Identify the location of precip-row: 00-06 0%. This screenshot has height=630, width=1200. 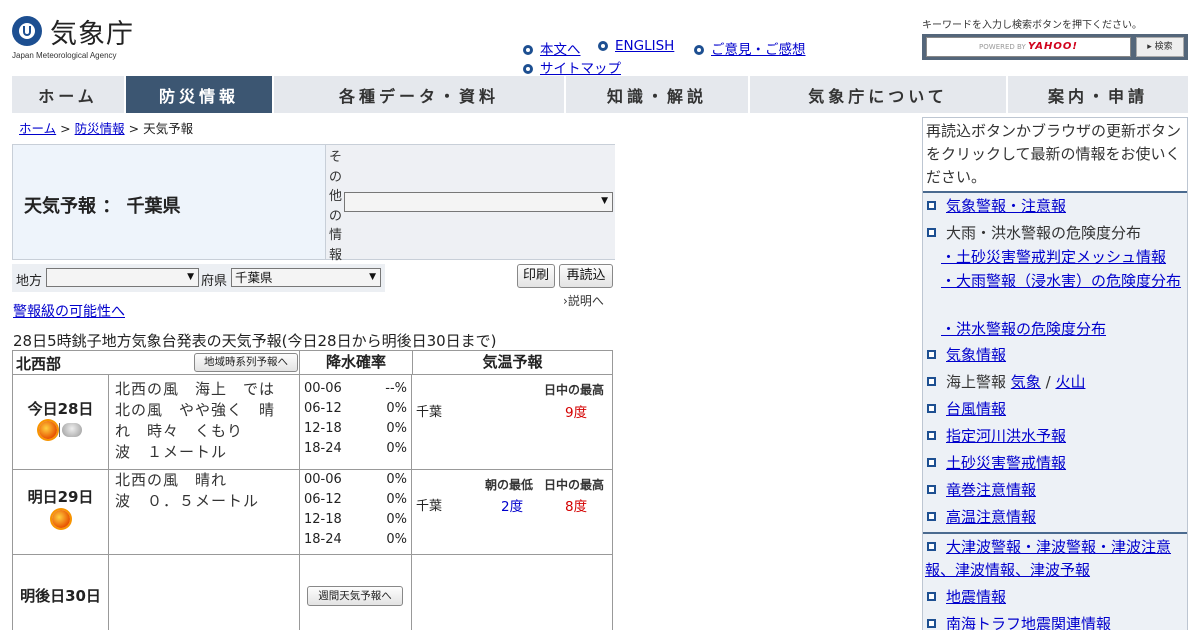
(355, 479).